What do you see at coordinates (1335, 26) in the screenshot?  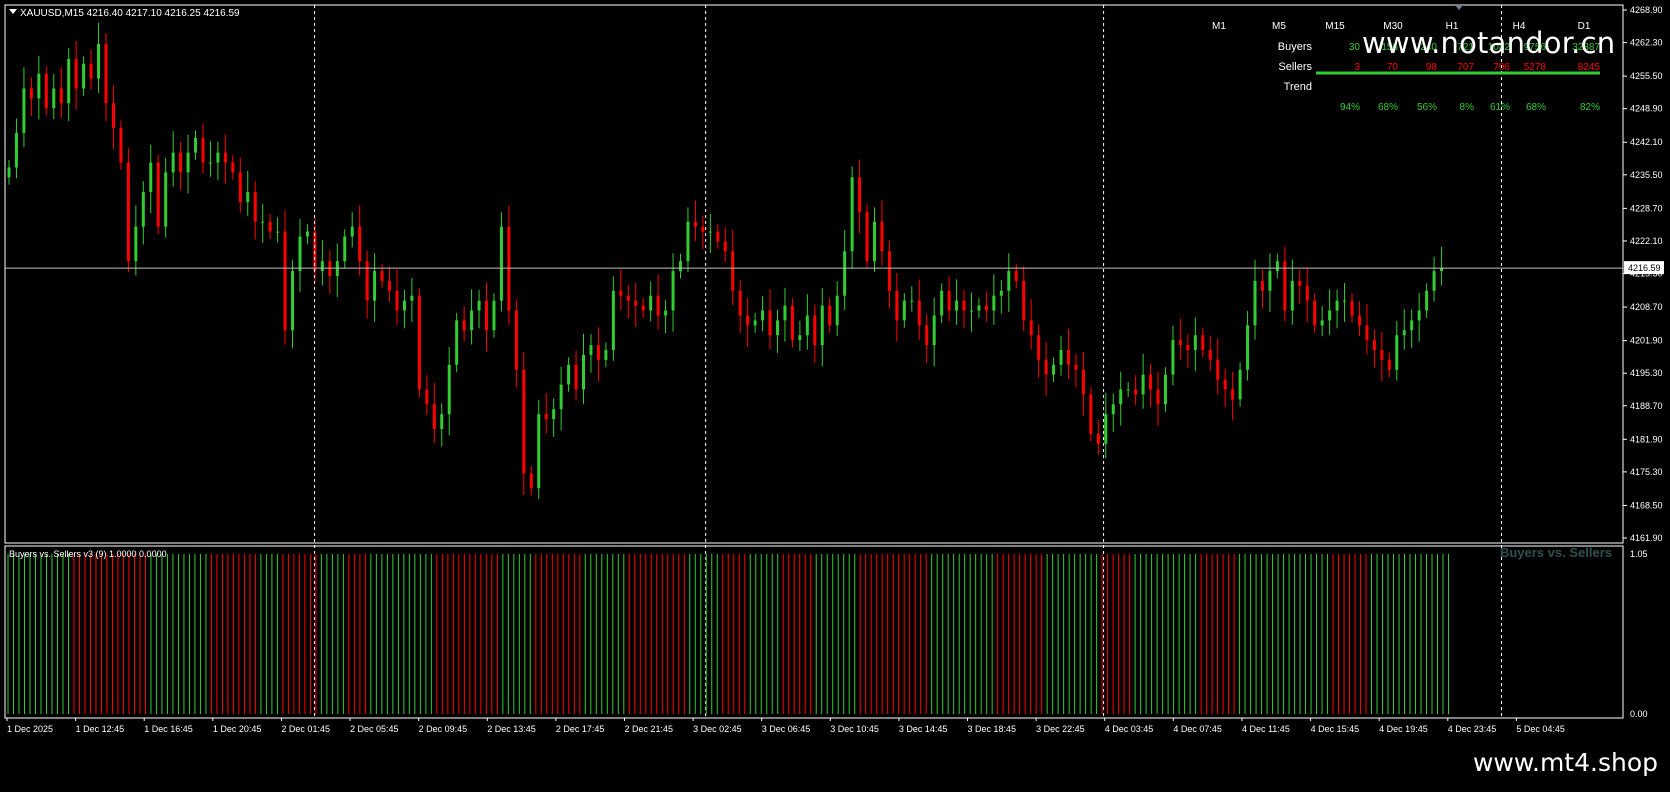 I see `dashboard-timeframe-m15: M15` at bounding box center [1335, 26].